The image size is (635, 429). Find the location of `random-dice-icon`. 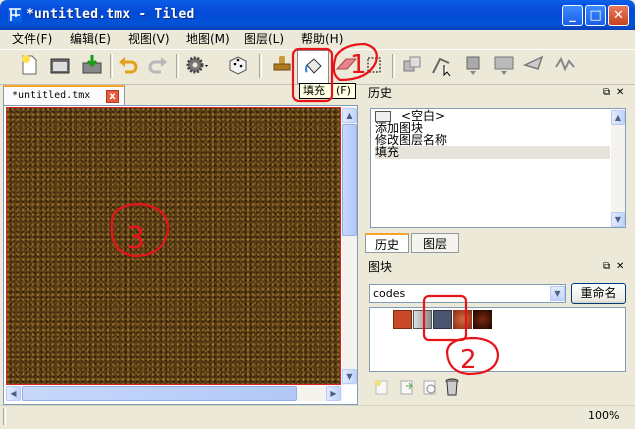

random-dice-icon is located at coordinates (238, 65).